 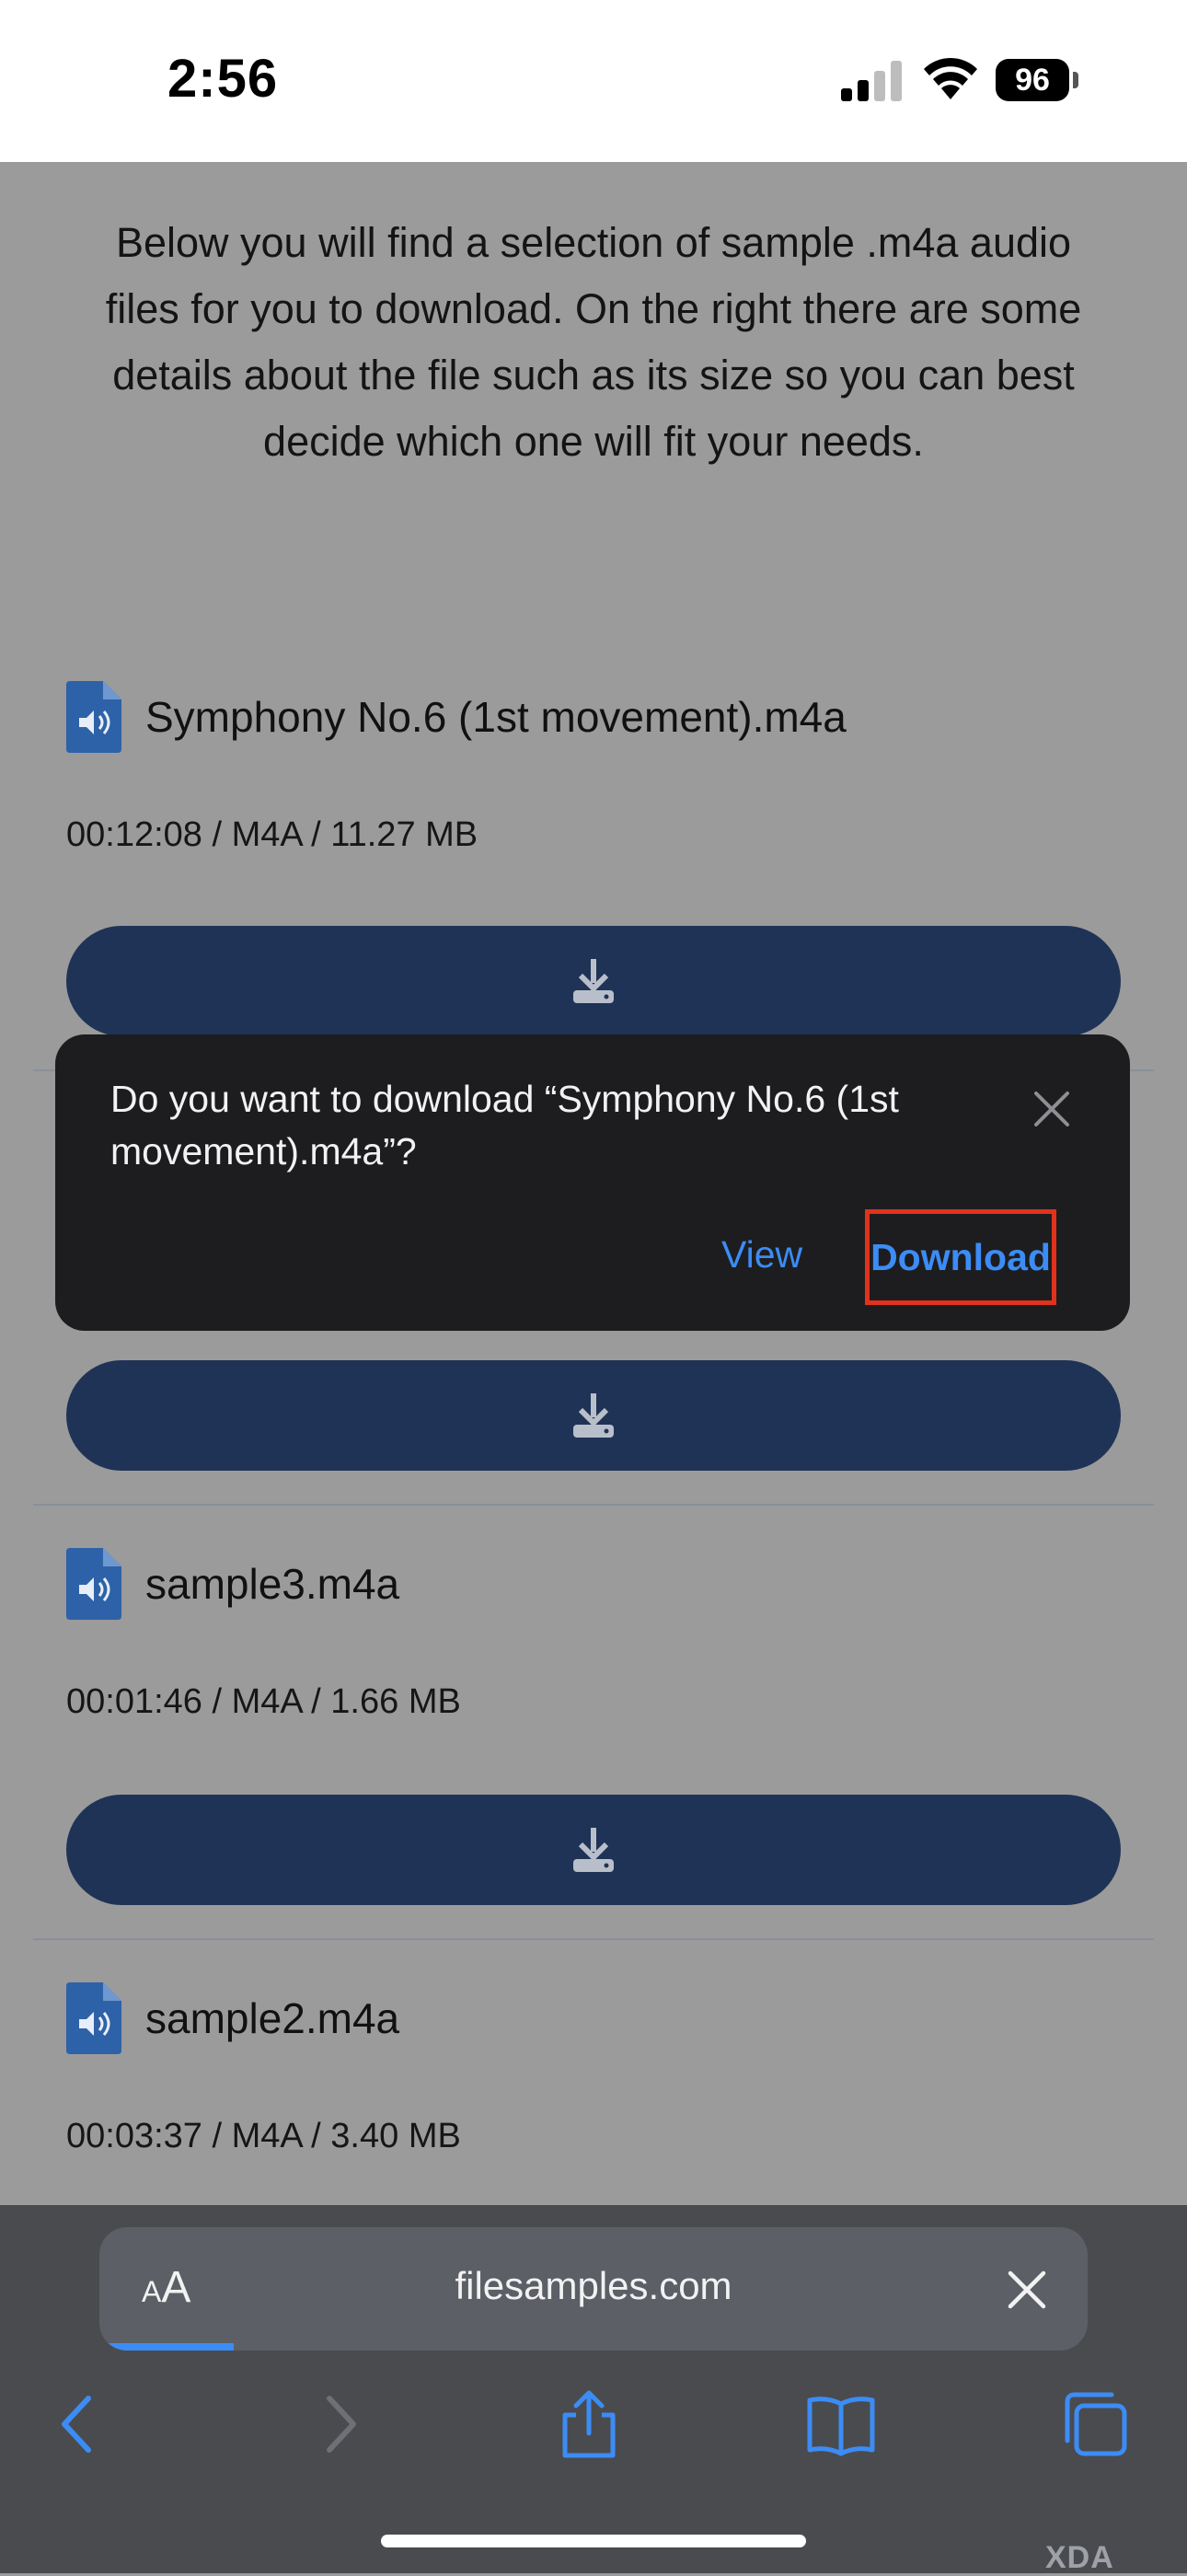 I want to click on file-meta: 00:01:46 / M4A / 1.66 MB, so click(x=263, y=1701).